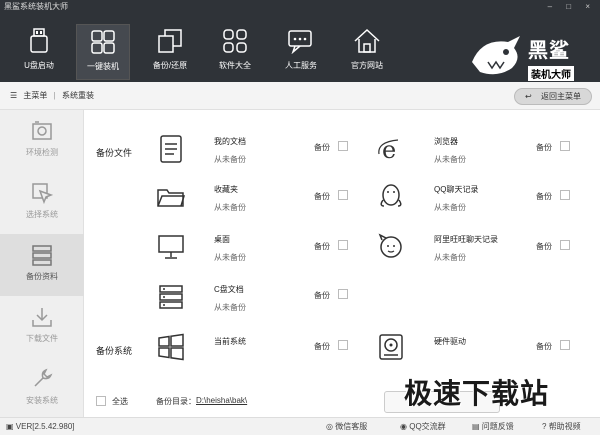  I want to click on breadcrumb: ☰ 主菜单 | 系统重装 ↩ 返回主菜单, so click(300, 96).